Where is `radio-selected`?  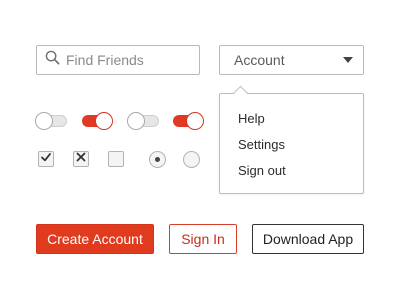 radio-selected is located at coordinates (157, 159).